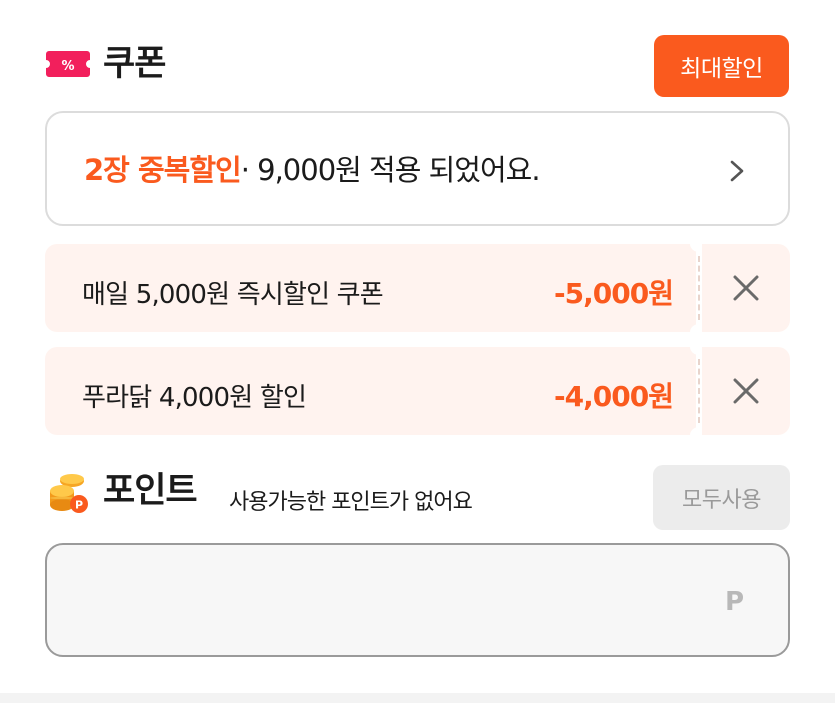 The image size is (835, 703). I want to click on coupon-item-amount: -4,000원, so click(614, 396).